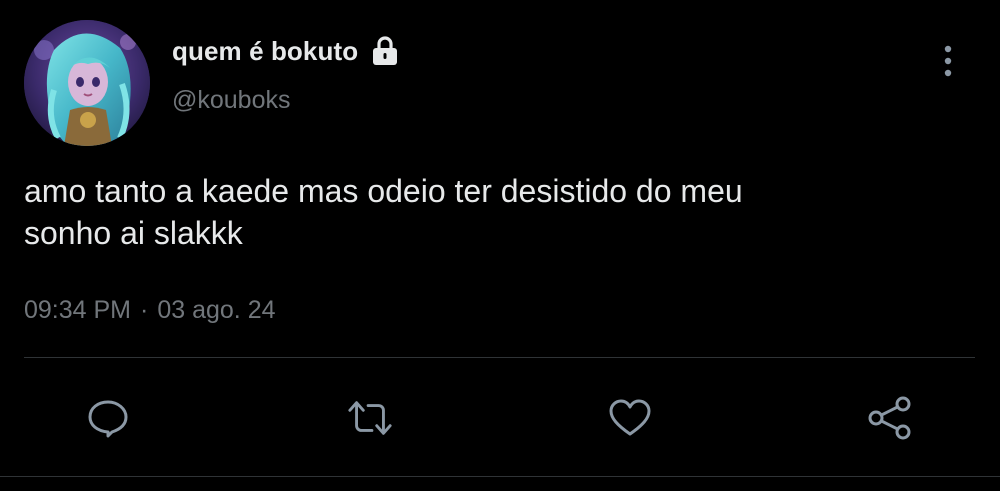 This screenshot has height=491, width=1000. Describe the element at coordinates (265, 51) in the screenshot. I see `display-name: quem é bokuto` at that location.